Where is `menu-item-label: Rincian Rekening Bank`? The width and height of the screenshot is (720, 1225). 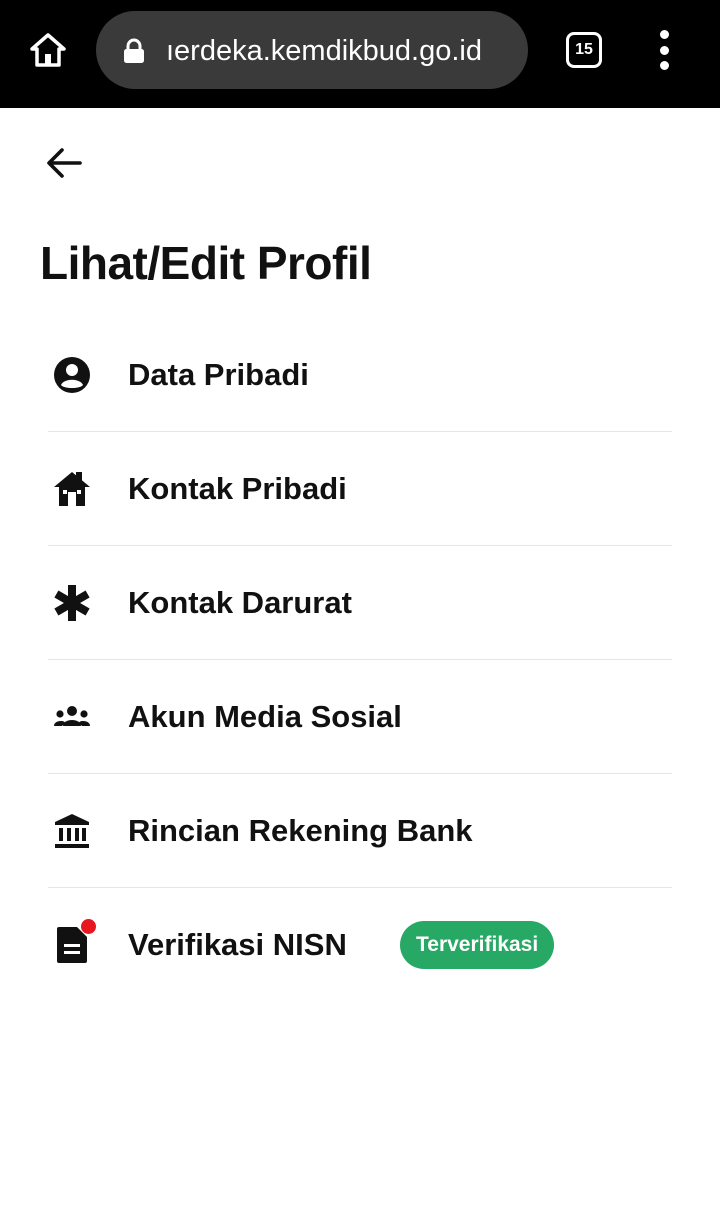
menu-item-label: Rincian Rekening Bank is located at coordinates (300, 830).